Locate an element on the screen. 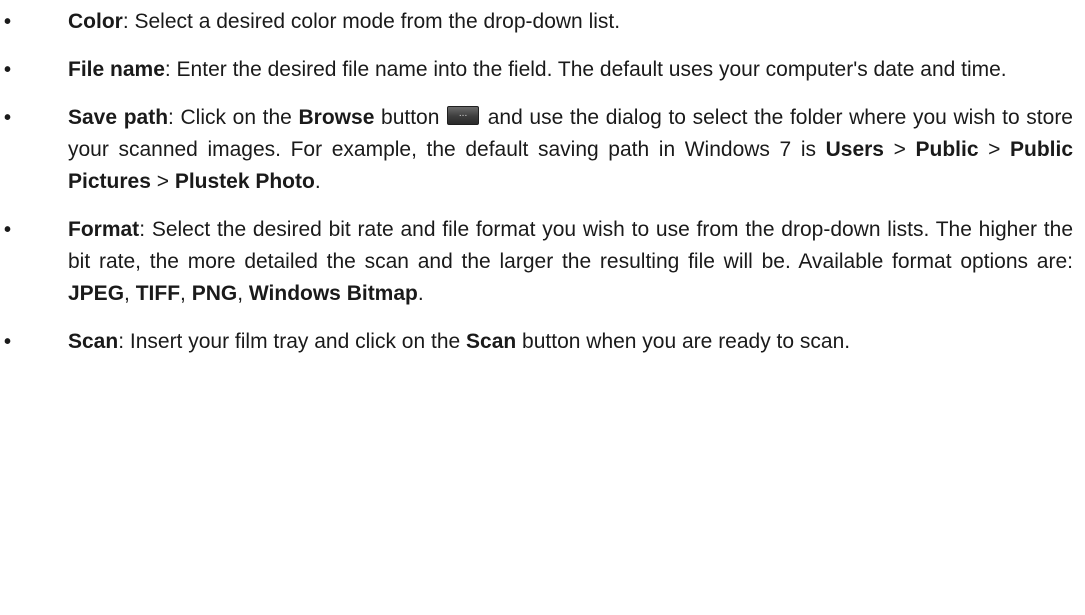 The width and height of the screenshot is (1085, 615). scan-label: Scan is located at coordinates (491, 341).